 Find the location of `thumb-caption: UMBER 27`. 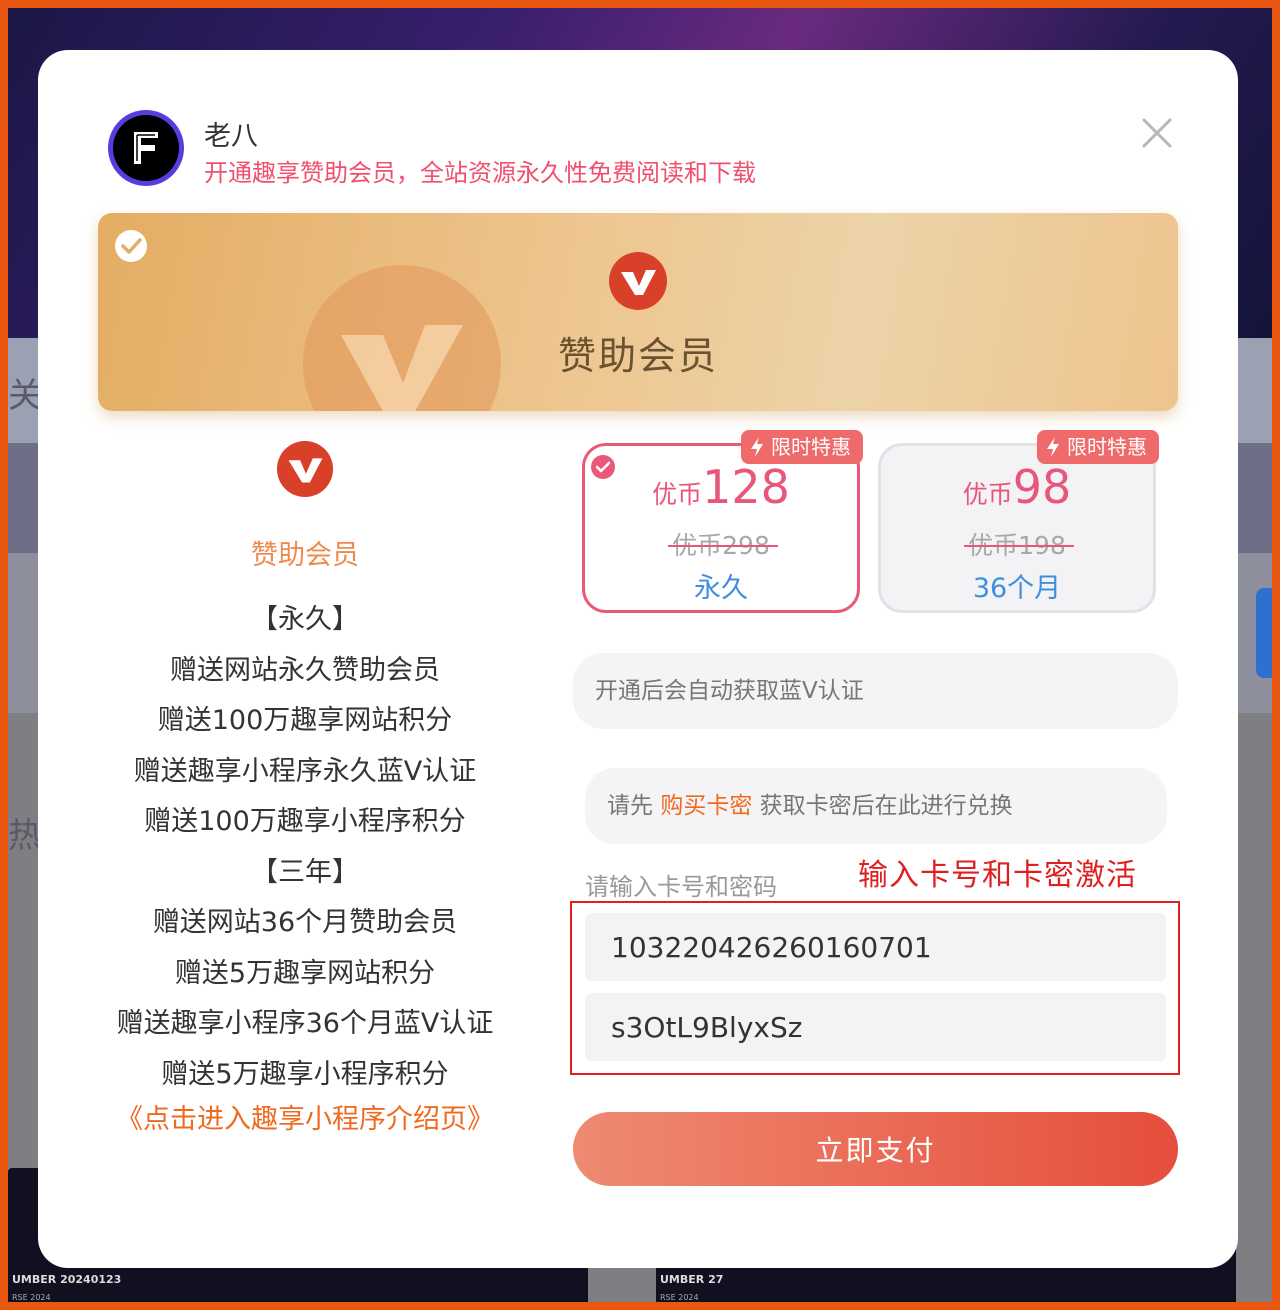

thumb-caption: UMBER 27 is located at coordinates (692, 1279).